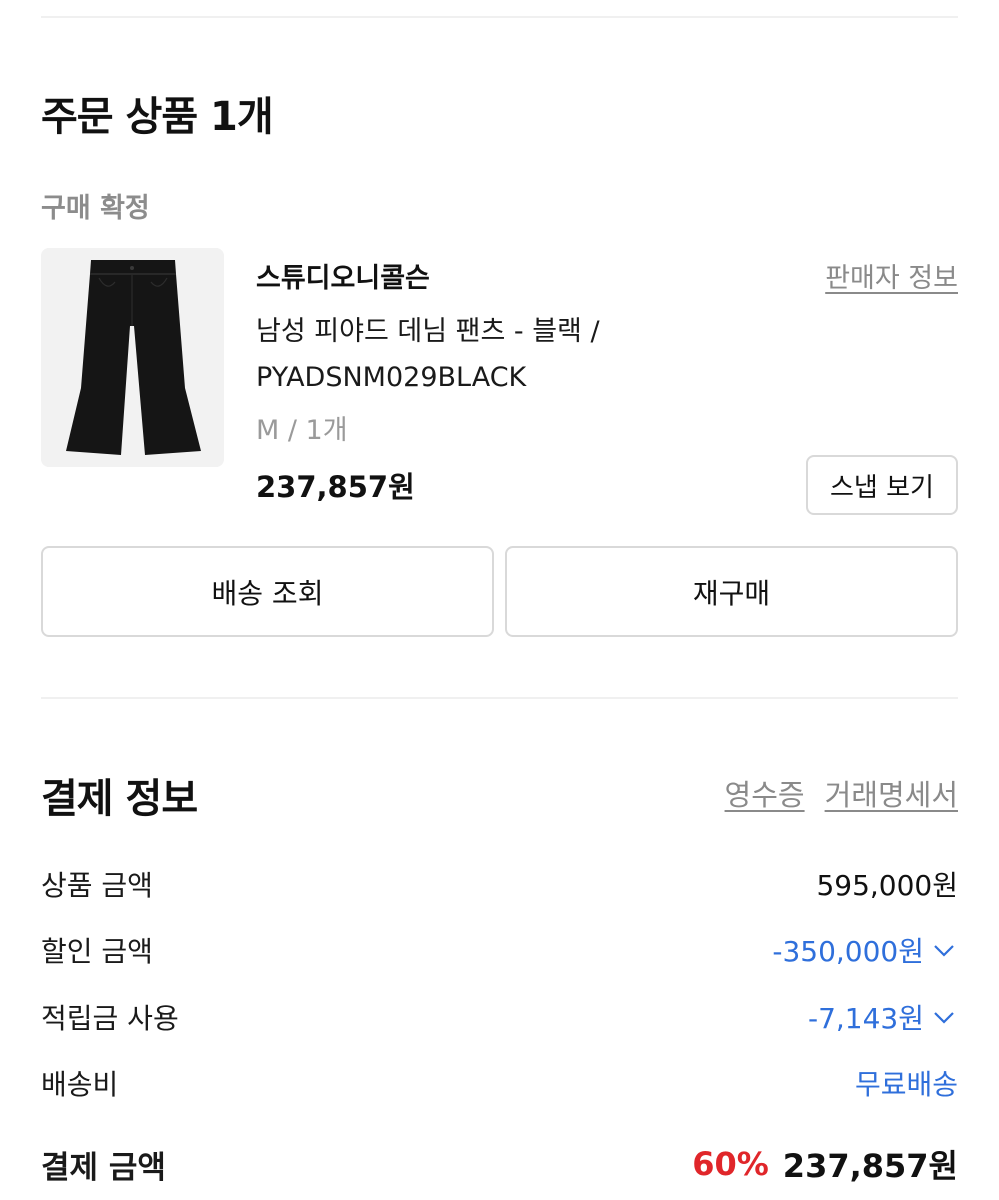 The image size is (999, 1200). What do you see at coordinates (891, 793) in the screenshot?
I see `transaction-statement-link: 거래명세서` at bounding box center [891, 793].